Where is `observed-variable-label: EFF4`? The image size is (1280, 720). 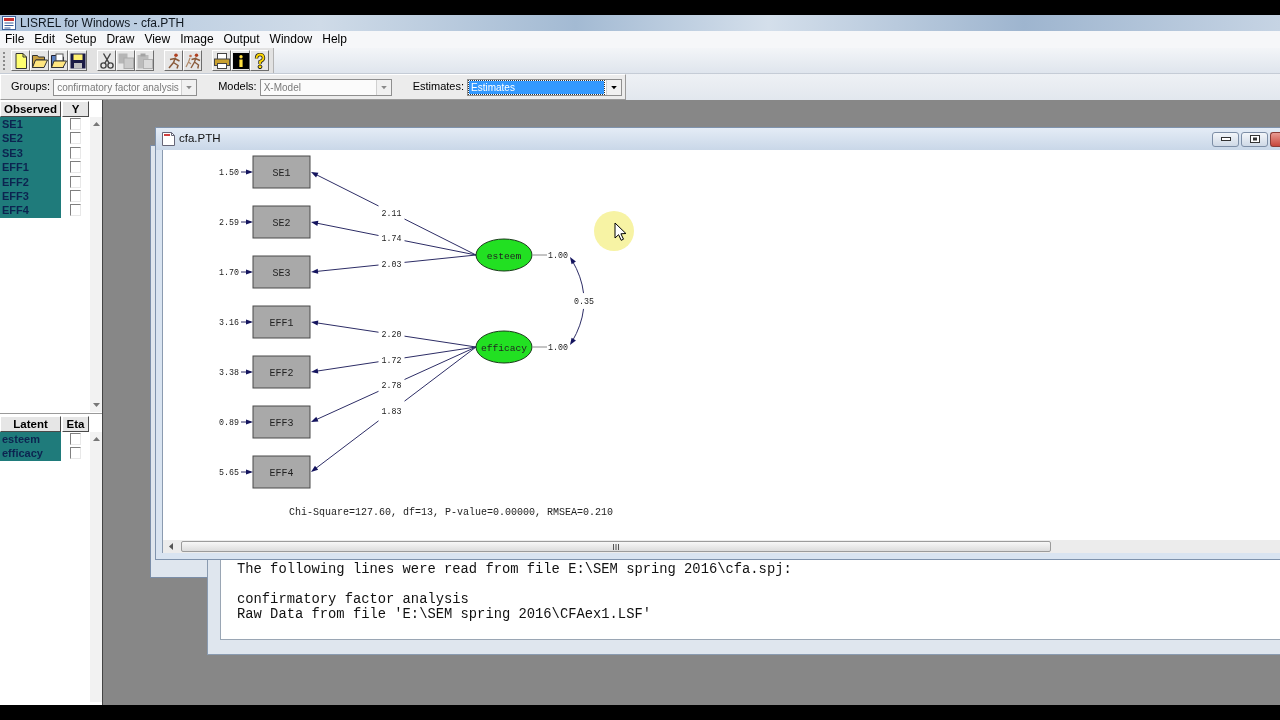
observed-variable-label: EFF4 is located at coordinates (281, 473).